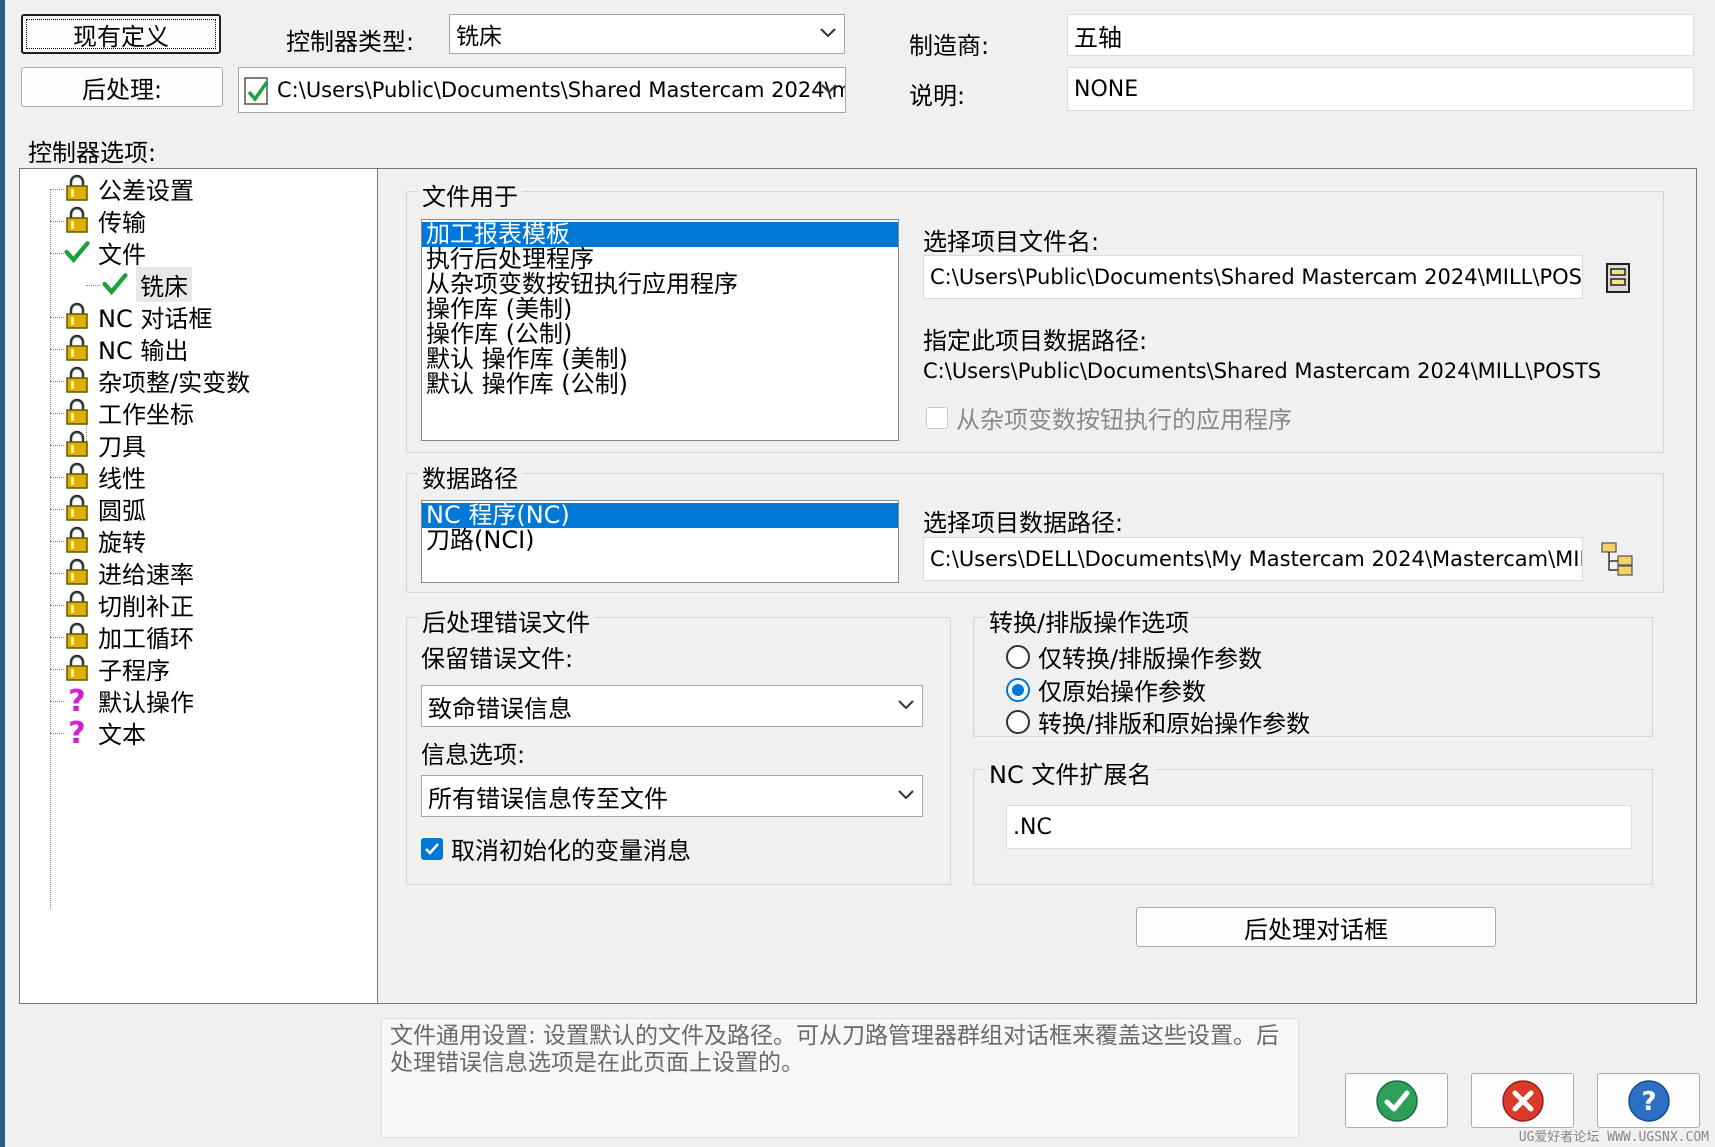 This screenshot has height=1147, width=1715. I want to click on list-item: 默认 操作库 (美制), so click(660, 359).